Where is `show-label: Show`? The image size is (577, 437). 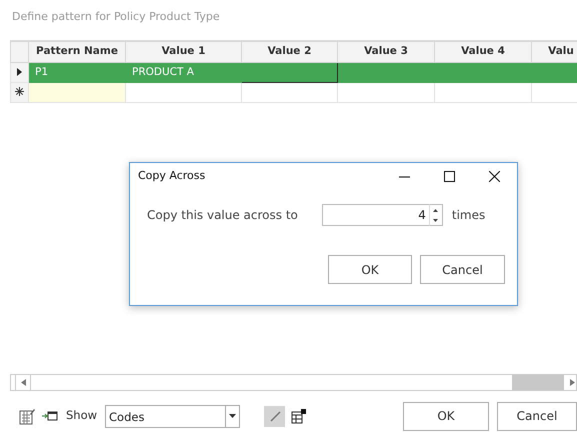 show-label: Show is located at coordinates (82, 415).